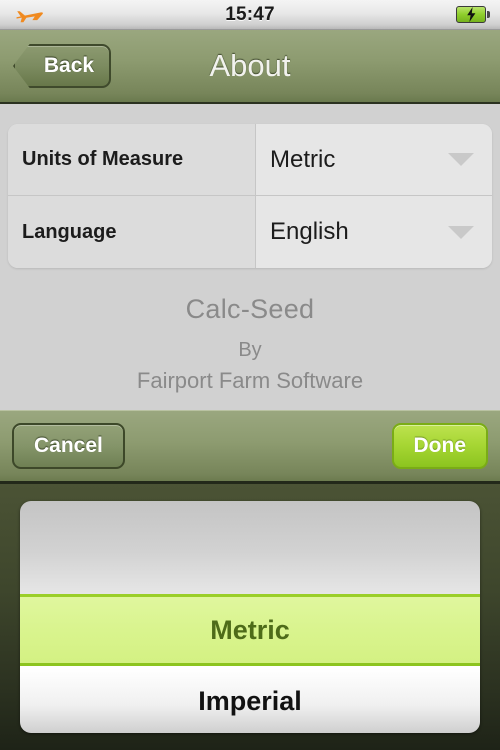 Image resolution: width=500 pixels, height=750 pixels. What do you see at coordinates (29, 15) in the screenshot?
I see `airplane-icon` at bounding box center [29, 15].